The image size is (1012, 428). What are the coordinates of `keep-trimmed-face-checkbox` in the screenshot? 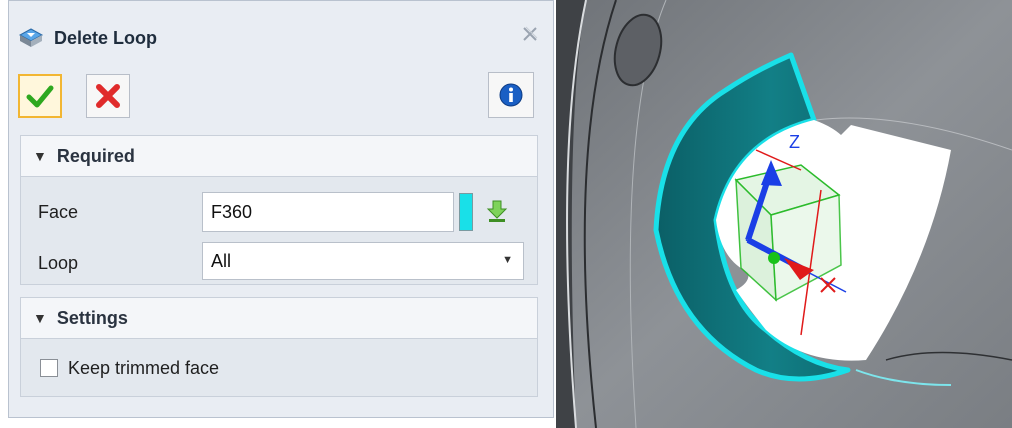 It's located at (49, 368).